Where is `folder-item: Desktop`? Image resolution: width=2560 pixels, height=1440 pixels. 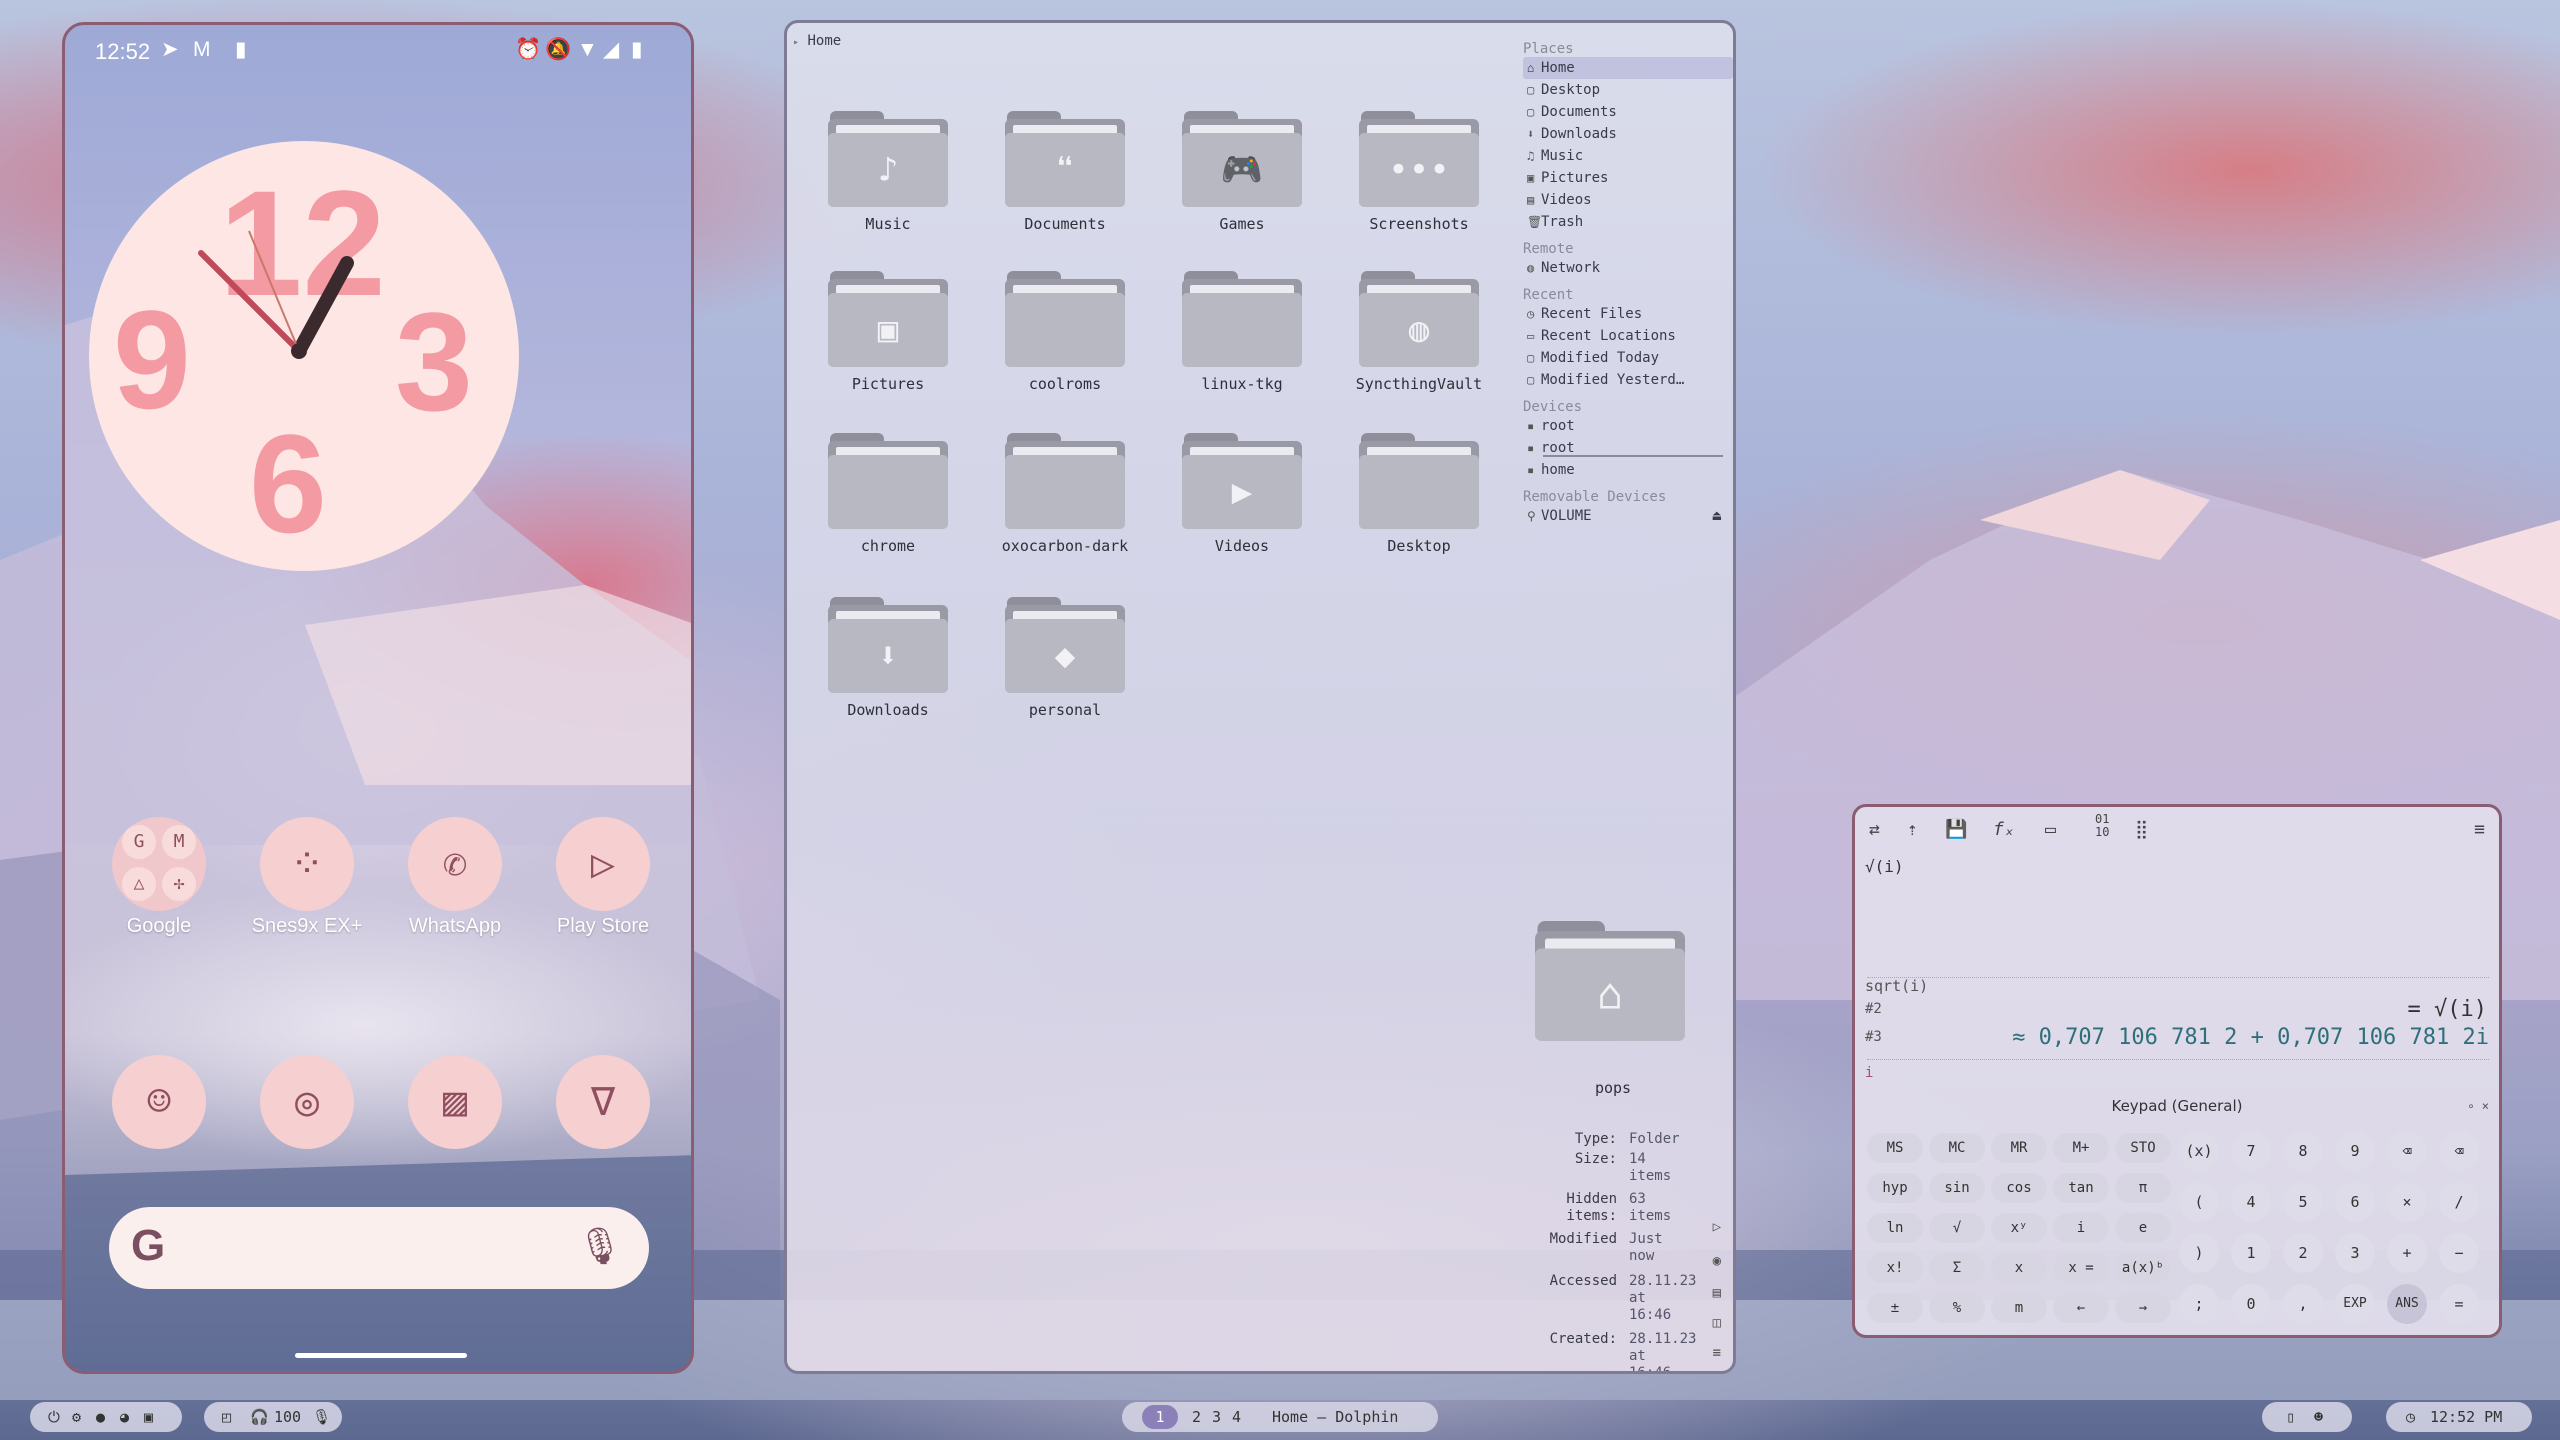
folder-item: Desktop is located at coordinates (1419, 494).